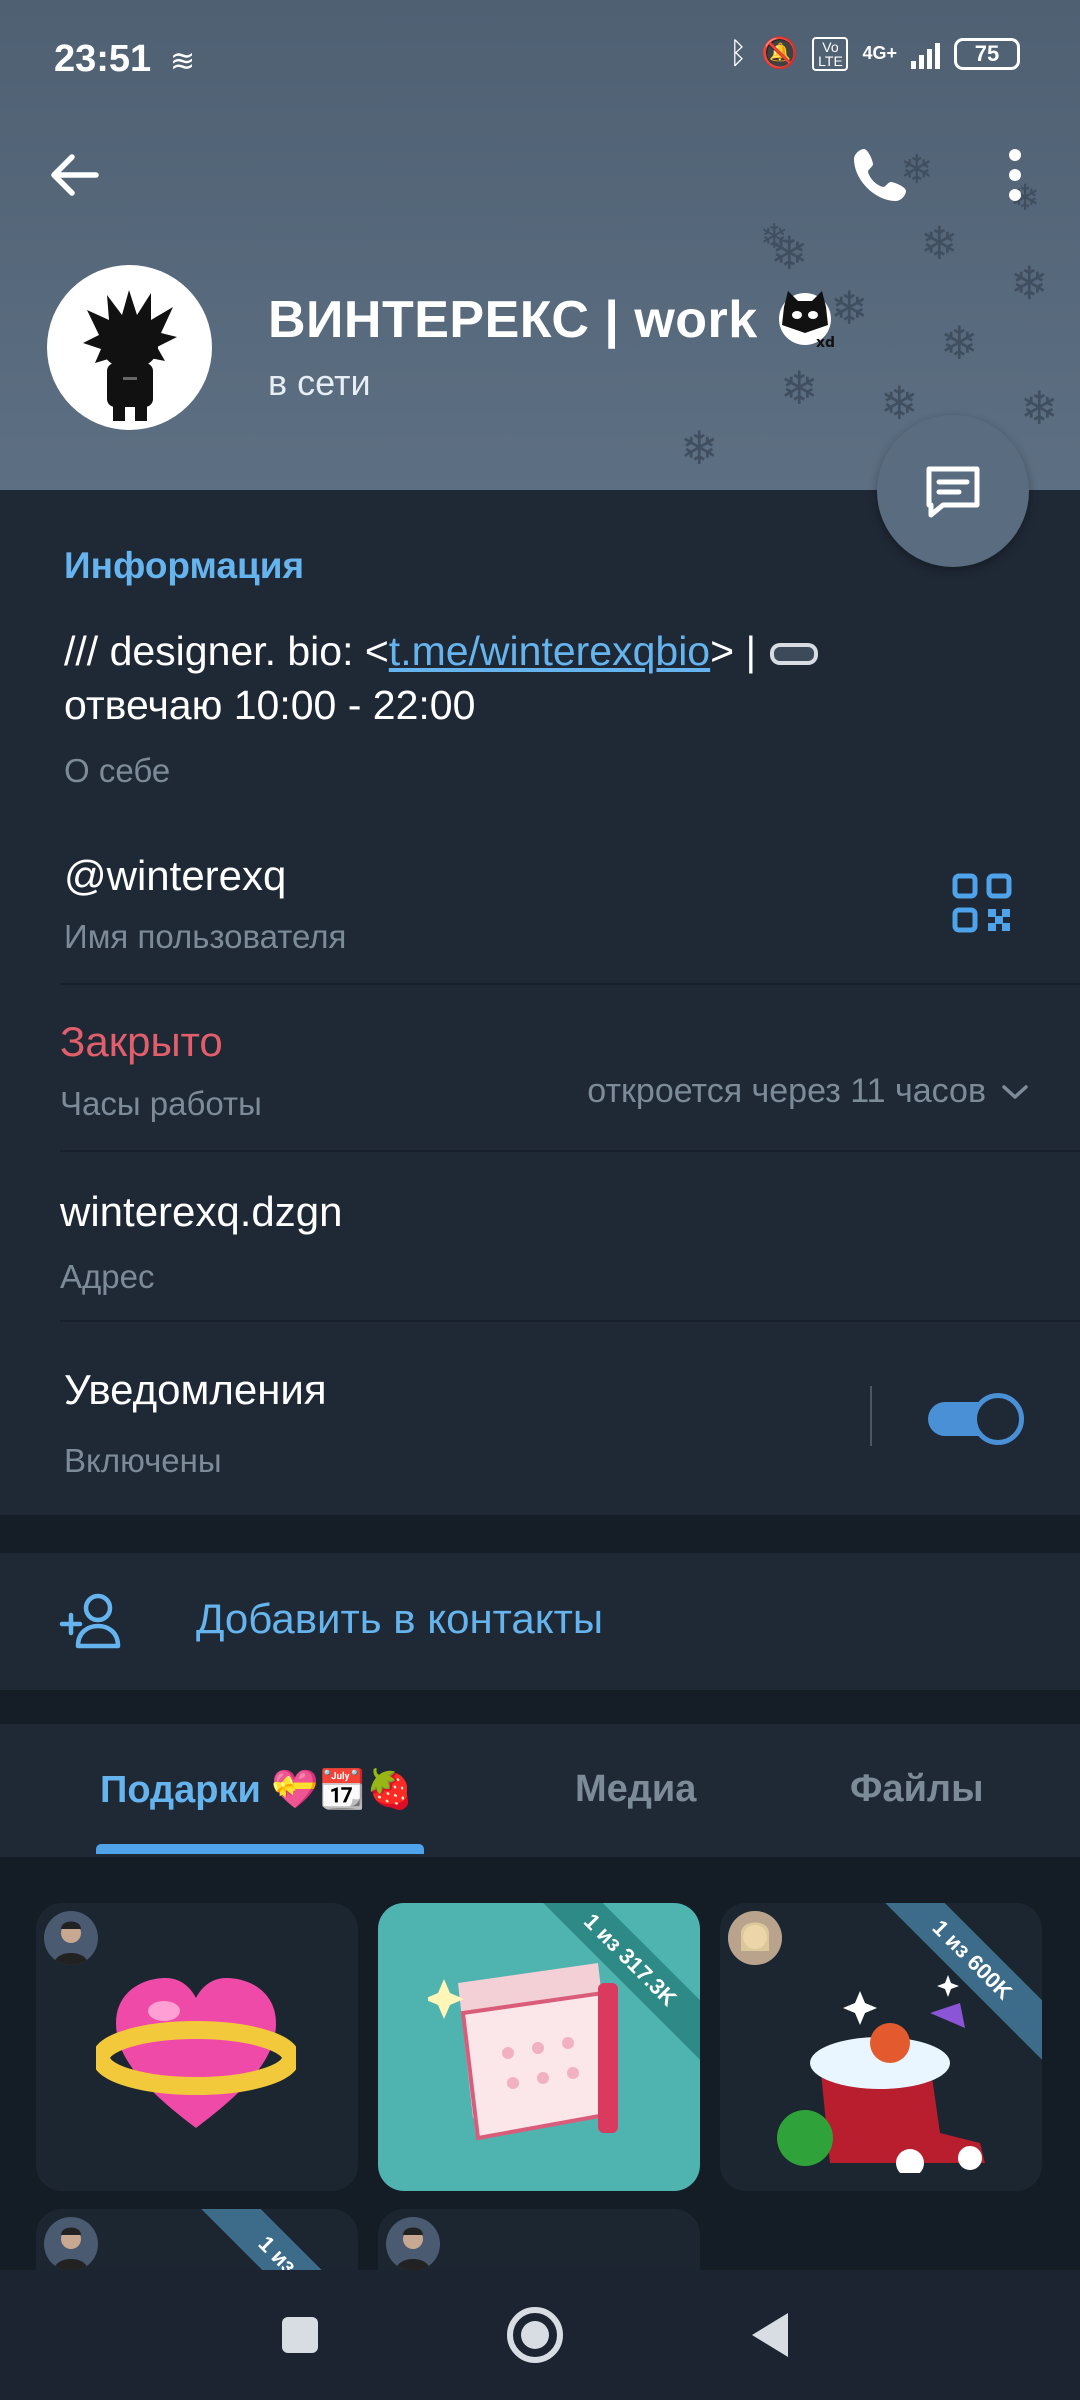  I want to click on add-user-icon, so click(90, 1621).